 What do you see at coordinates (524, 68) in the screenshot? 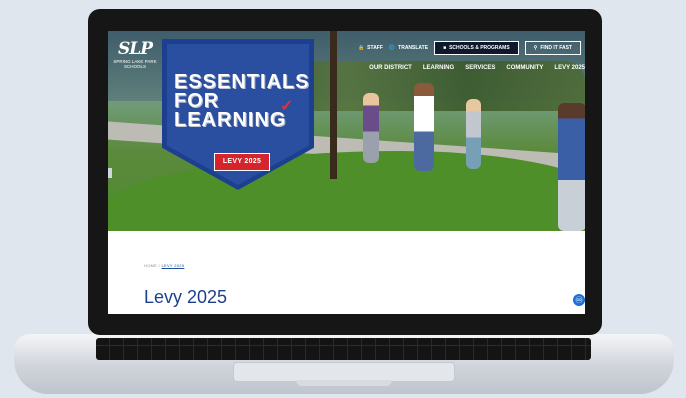
I see `nav-community: COMMUNITY` at bounding box center [524, 68].